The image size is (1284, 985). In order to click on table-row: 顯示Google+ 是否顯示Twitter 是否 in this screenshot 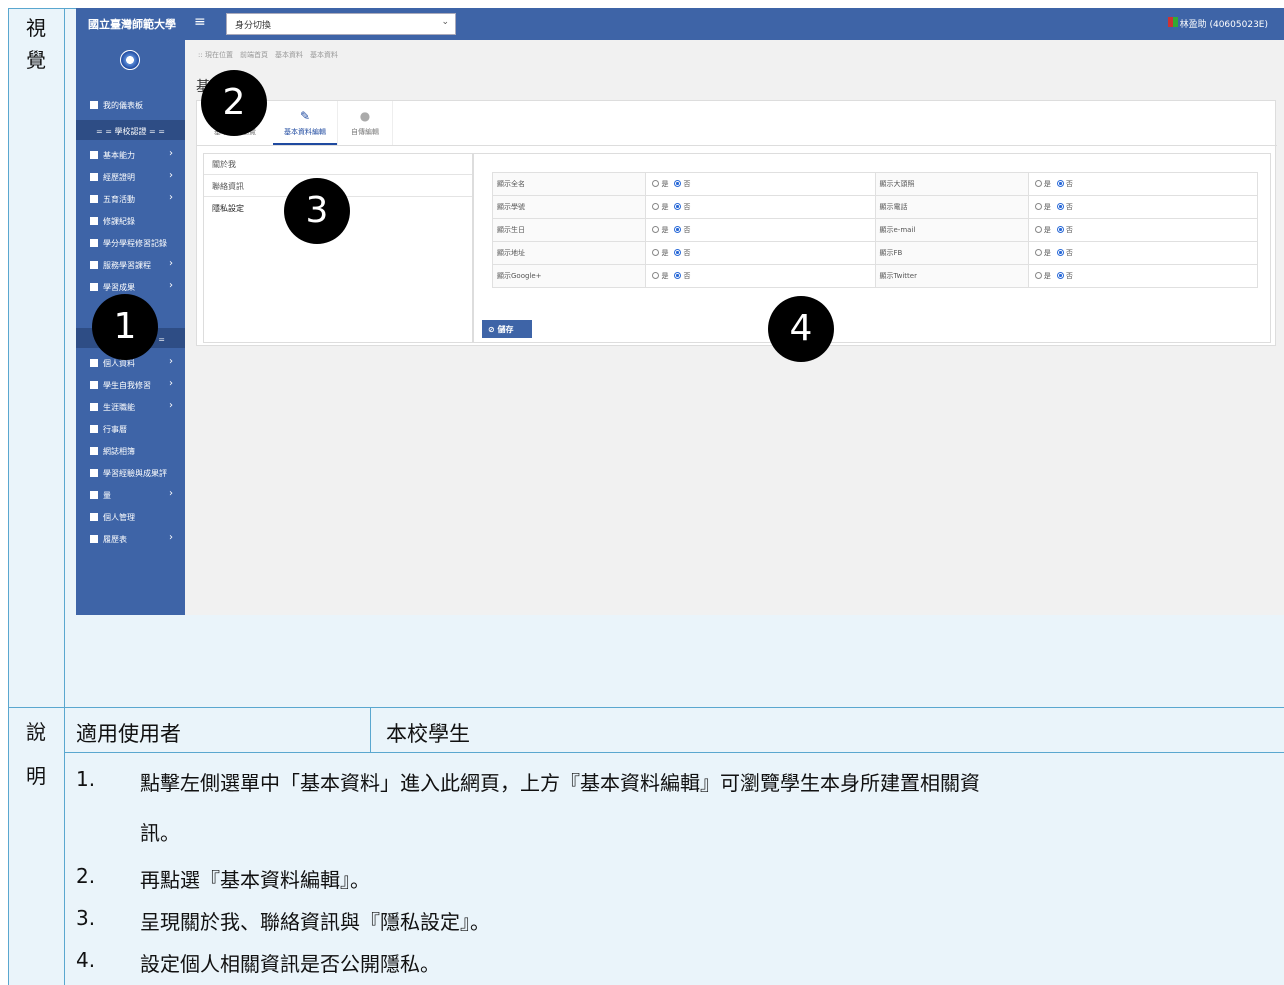, I will do `click(875, 276)`.